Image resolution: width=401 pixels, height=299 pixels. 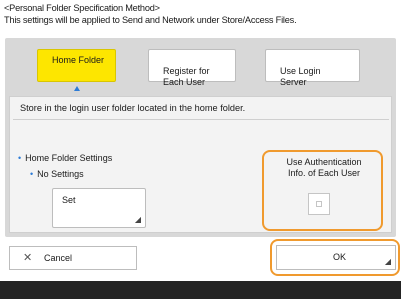 What do you see at coordinates (200, 290) in the screenshot?
I see `bottom-bar` at bounding box center [200, 290].